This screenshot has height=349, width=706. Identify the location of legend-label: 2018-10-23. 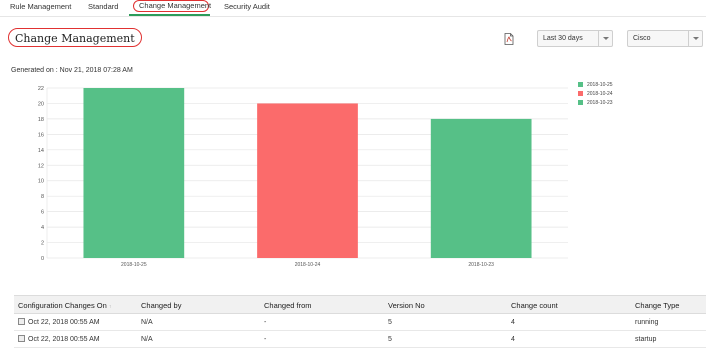
(600, 102).